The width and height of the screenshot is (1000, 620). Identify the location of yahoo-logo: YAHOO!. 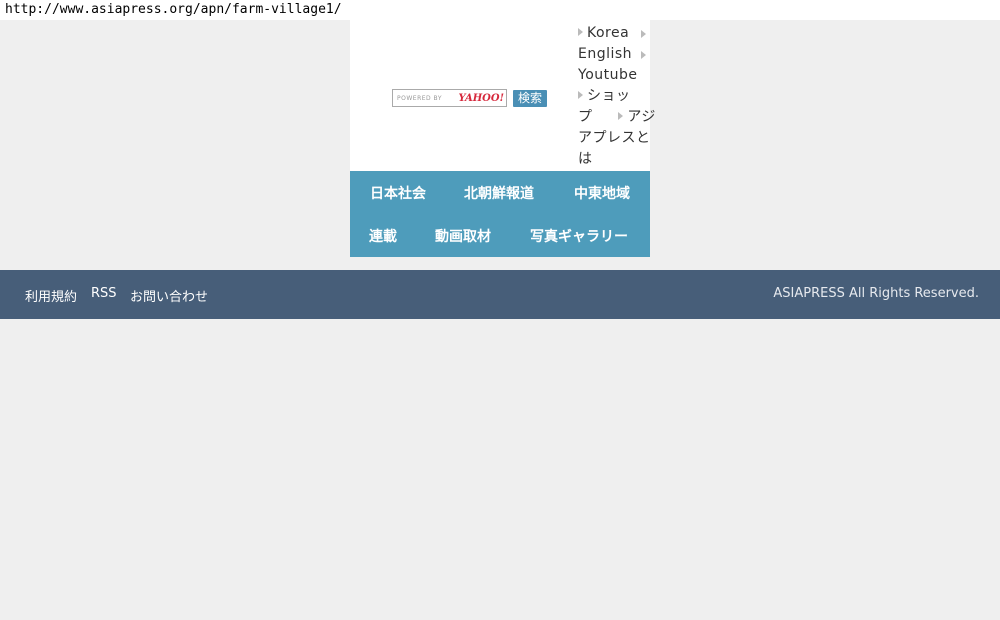
(481, 98).